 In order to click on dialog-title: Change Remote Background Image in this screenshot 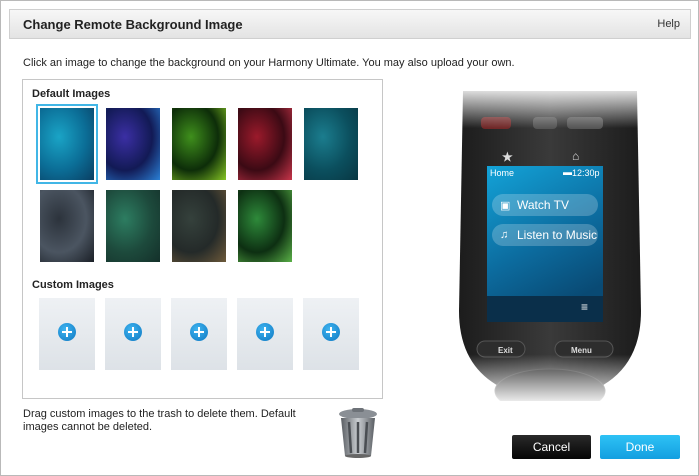, I will do `click(133, 24)`.